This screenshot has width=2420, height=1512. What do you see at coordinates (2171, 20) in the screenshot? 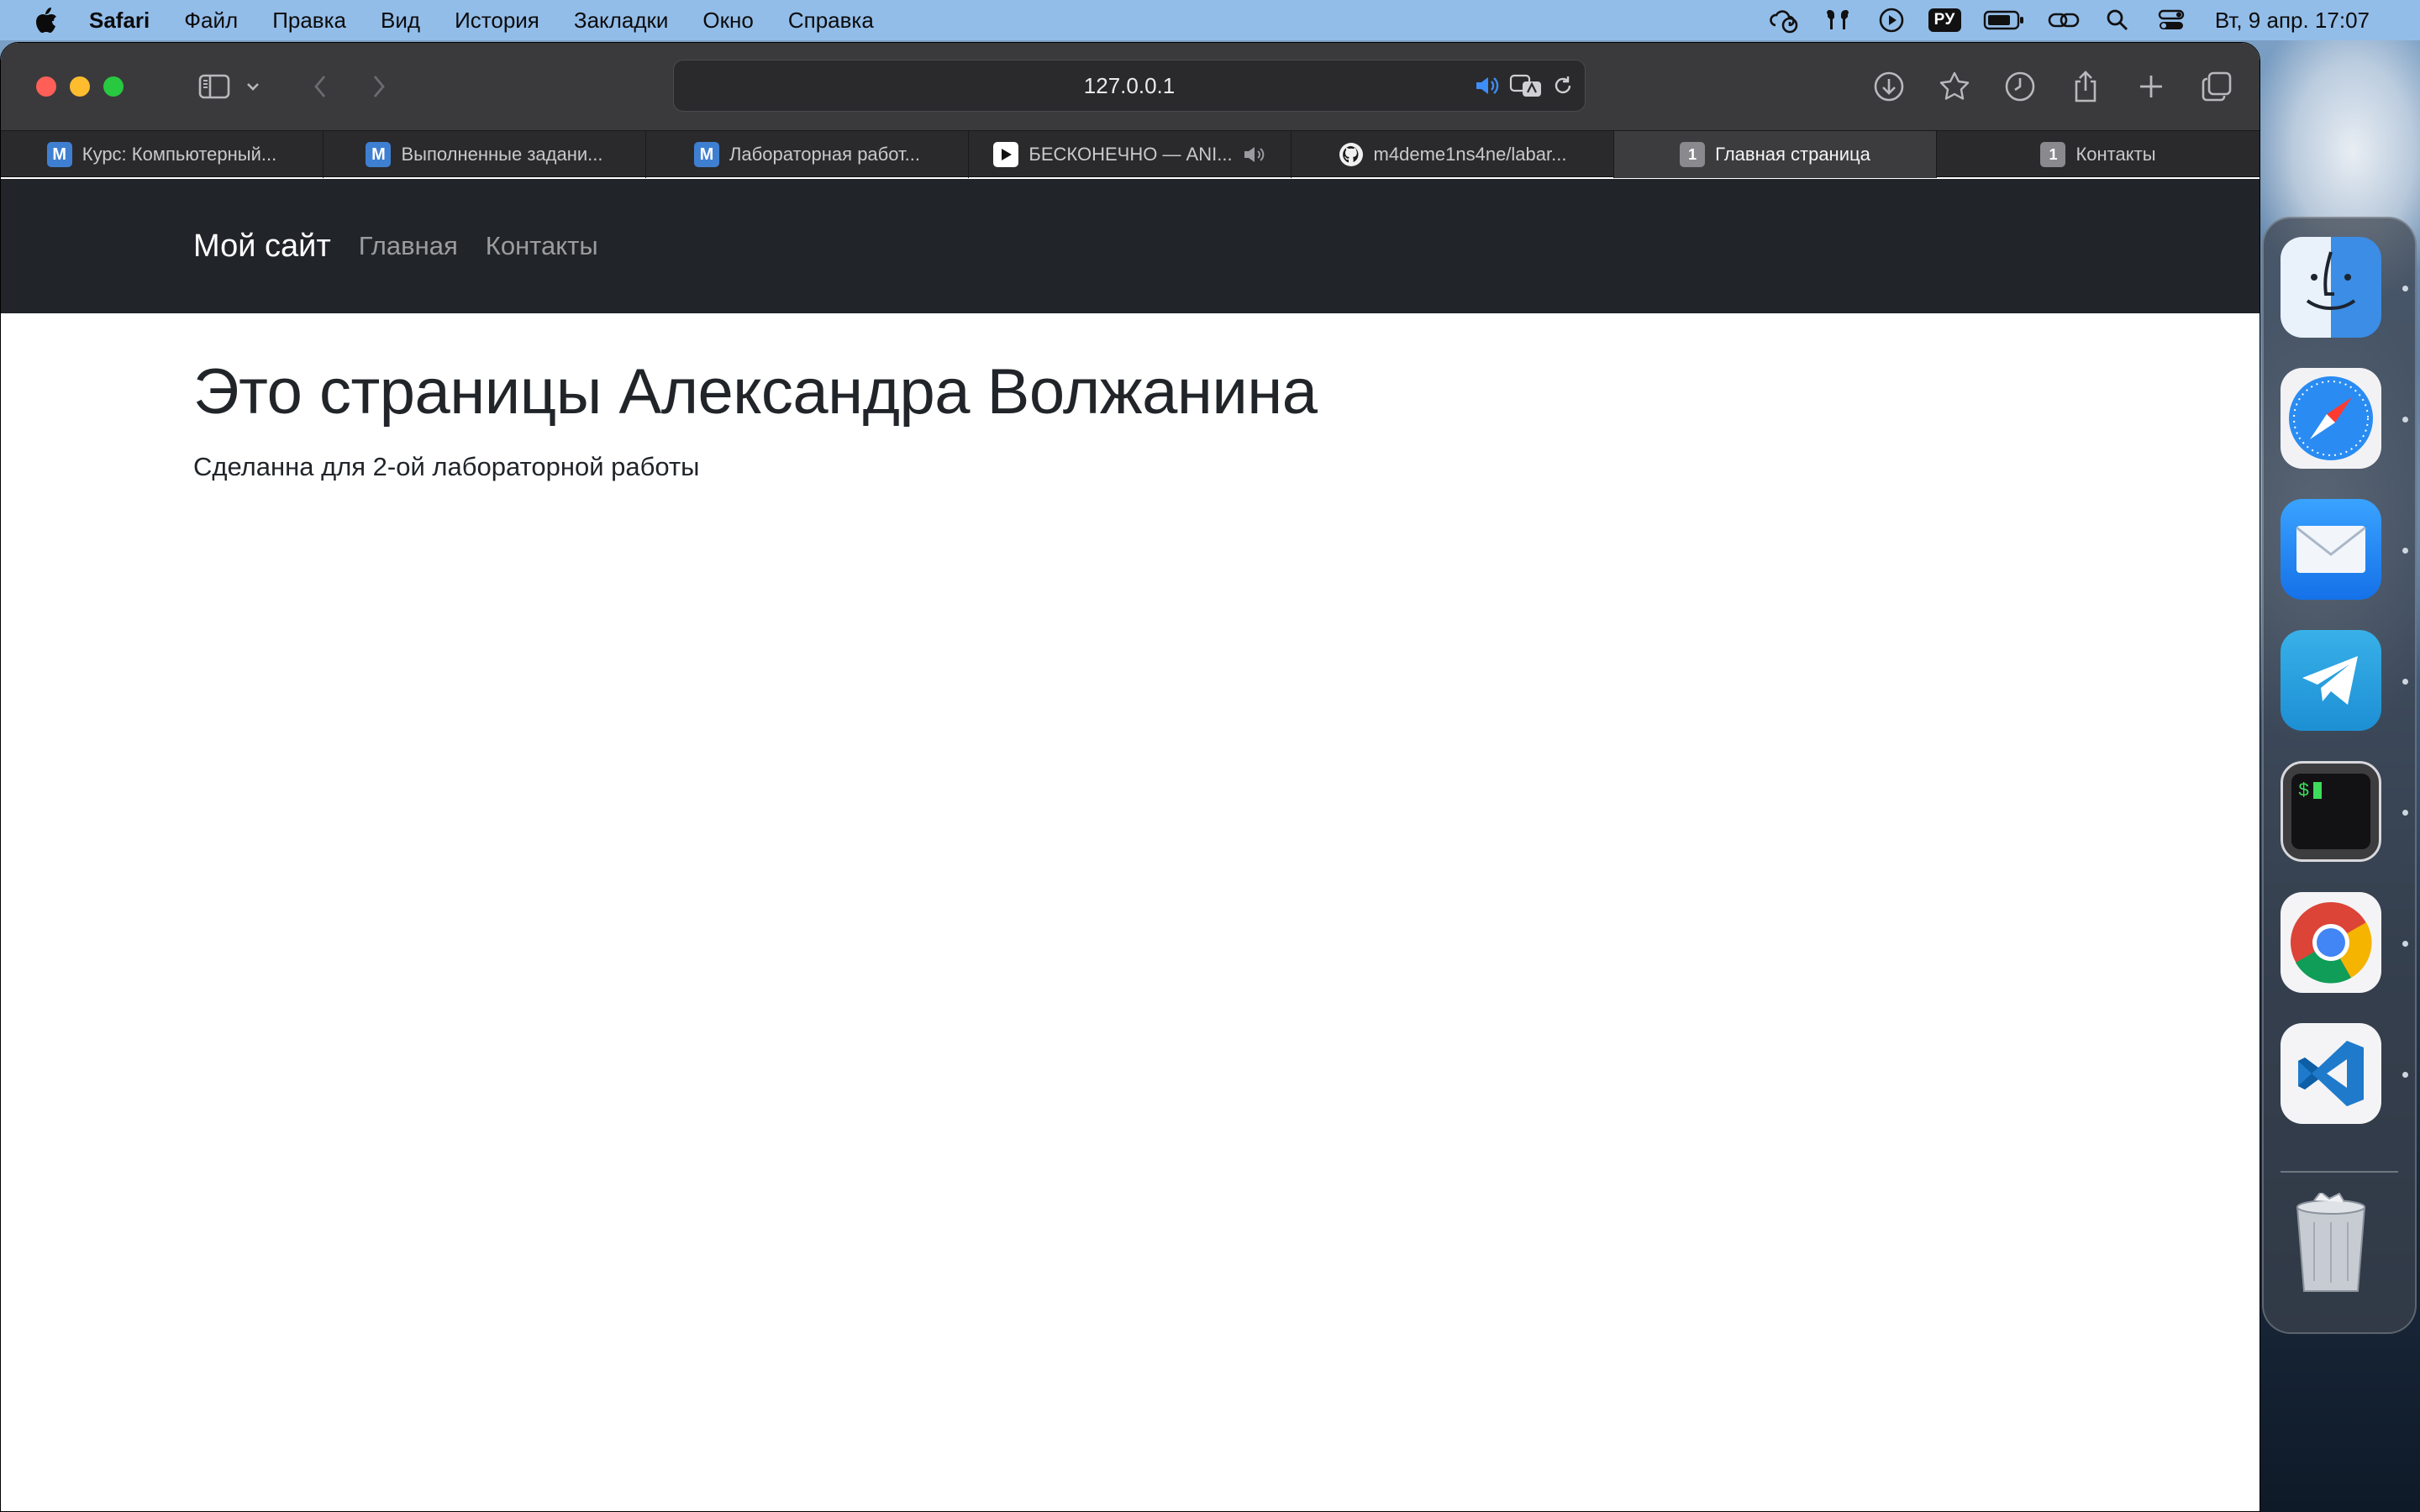
I see `control-center-icon` at bounding box center [2171, 20].